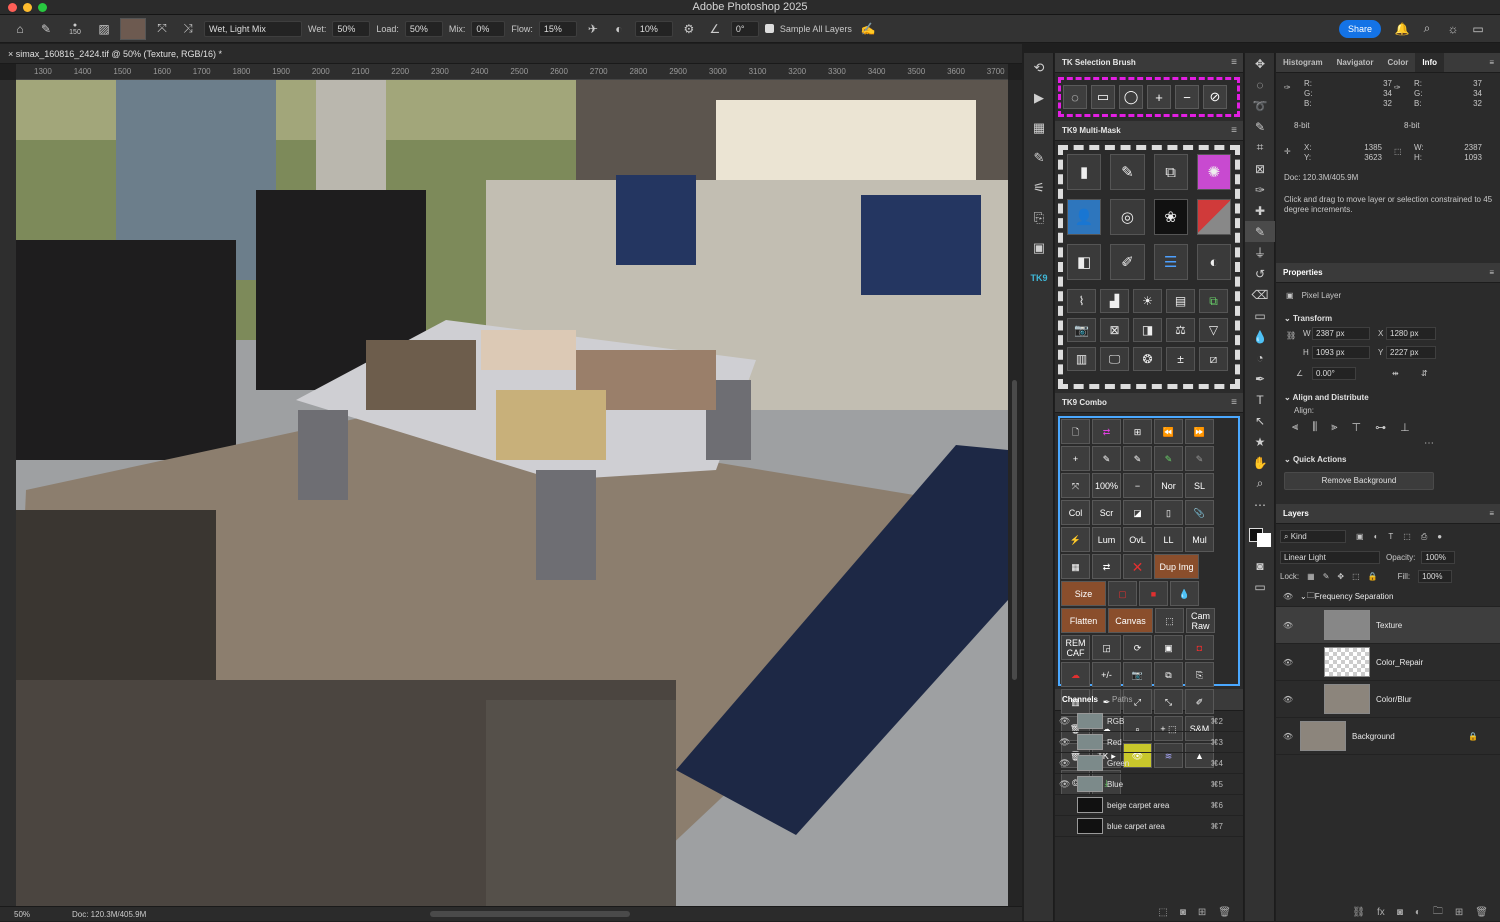 The width and height of the screenshot is (1500, 922). Describe the element at coordinates (109, 914) in the screenshot. I see `doc-size: Doc: 120.3M/405.9M` at that location.